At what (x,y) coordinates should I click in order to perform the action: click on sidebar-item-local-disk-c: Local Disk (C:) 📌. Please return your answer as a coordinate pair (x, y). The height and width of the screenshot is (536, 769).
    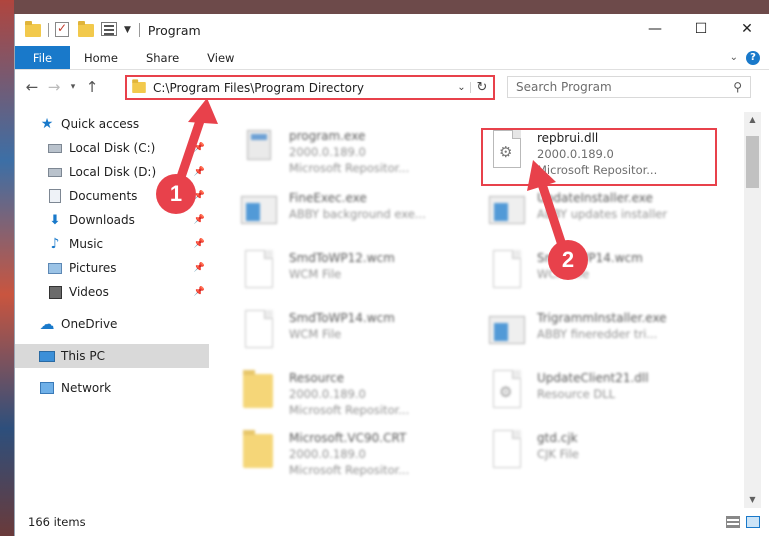
    Looking at the image, I should click on (112, 148).